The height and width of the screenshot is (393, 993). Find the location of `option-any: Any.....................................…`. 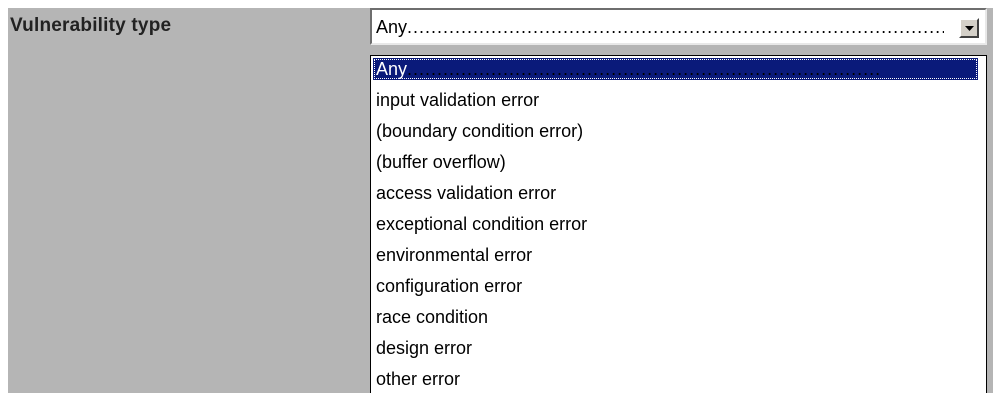

option-any: Any.....................................… is located at coordinates (675, 69).